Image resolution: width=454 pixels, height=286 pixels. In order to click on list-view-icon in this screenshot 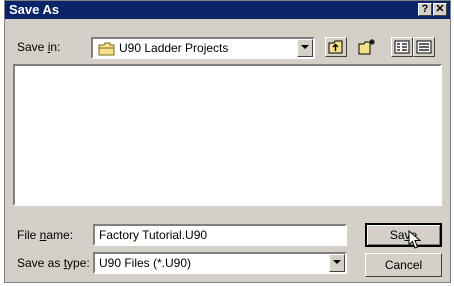, I will do `click(402, 47)`.